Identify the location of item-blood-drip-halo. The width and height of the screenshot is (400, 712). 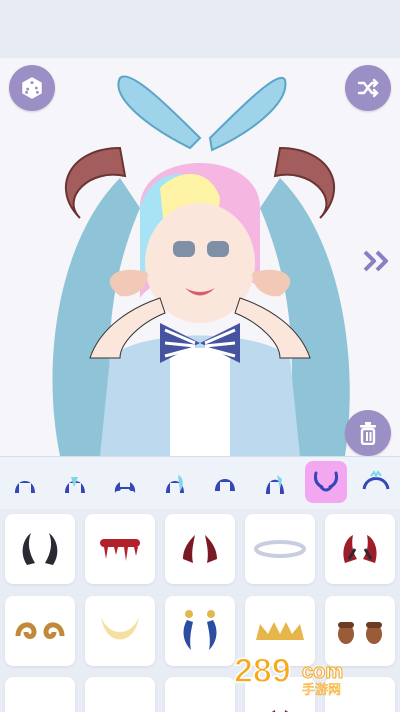
(120, 549).